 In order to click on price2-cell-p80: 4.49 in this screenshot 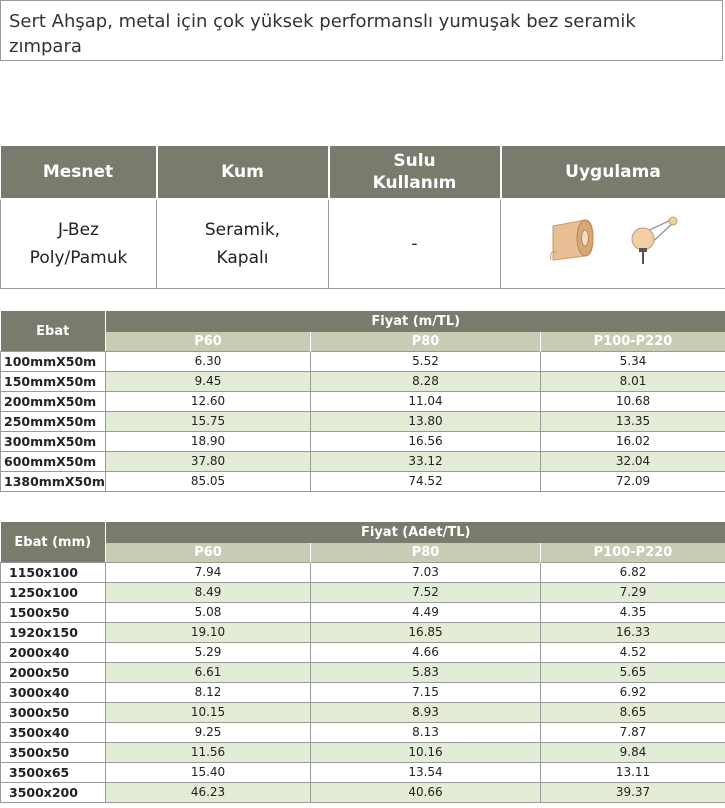, I will do `click(425, 612)`.